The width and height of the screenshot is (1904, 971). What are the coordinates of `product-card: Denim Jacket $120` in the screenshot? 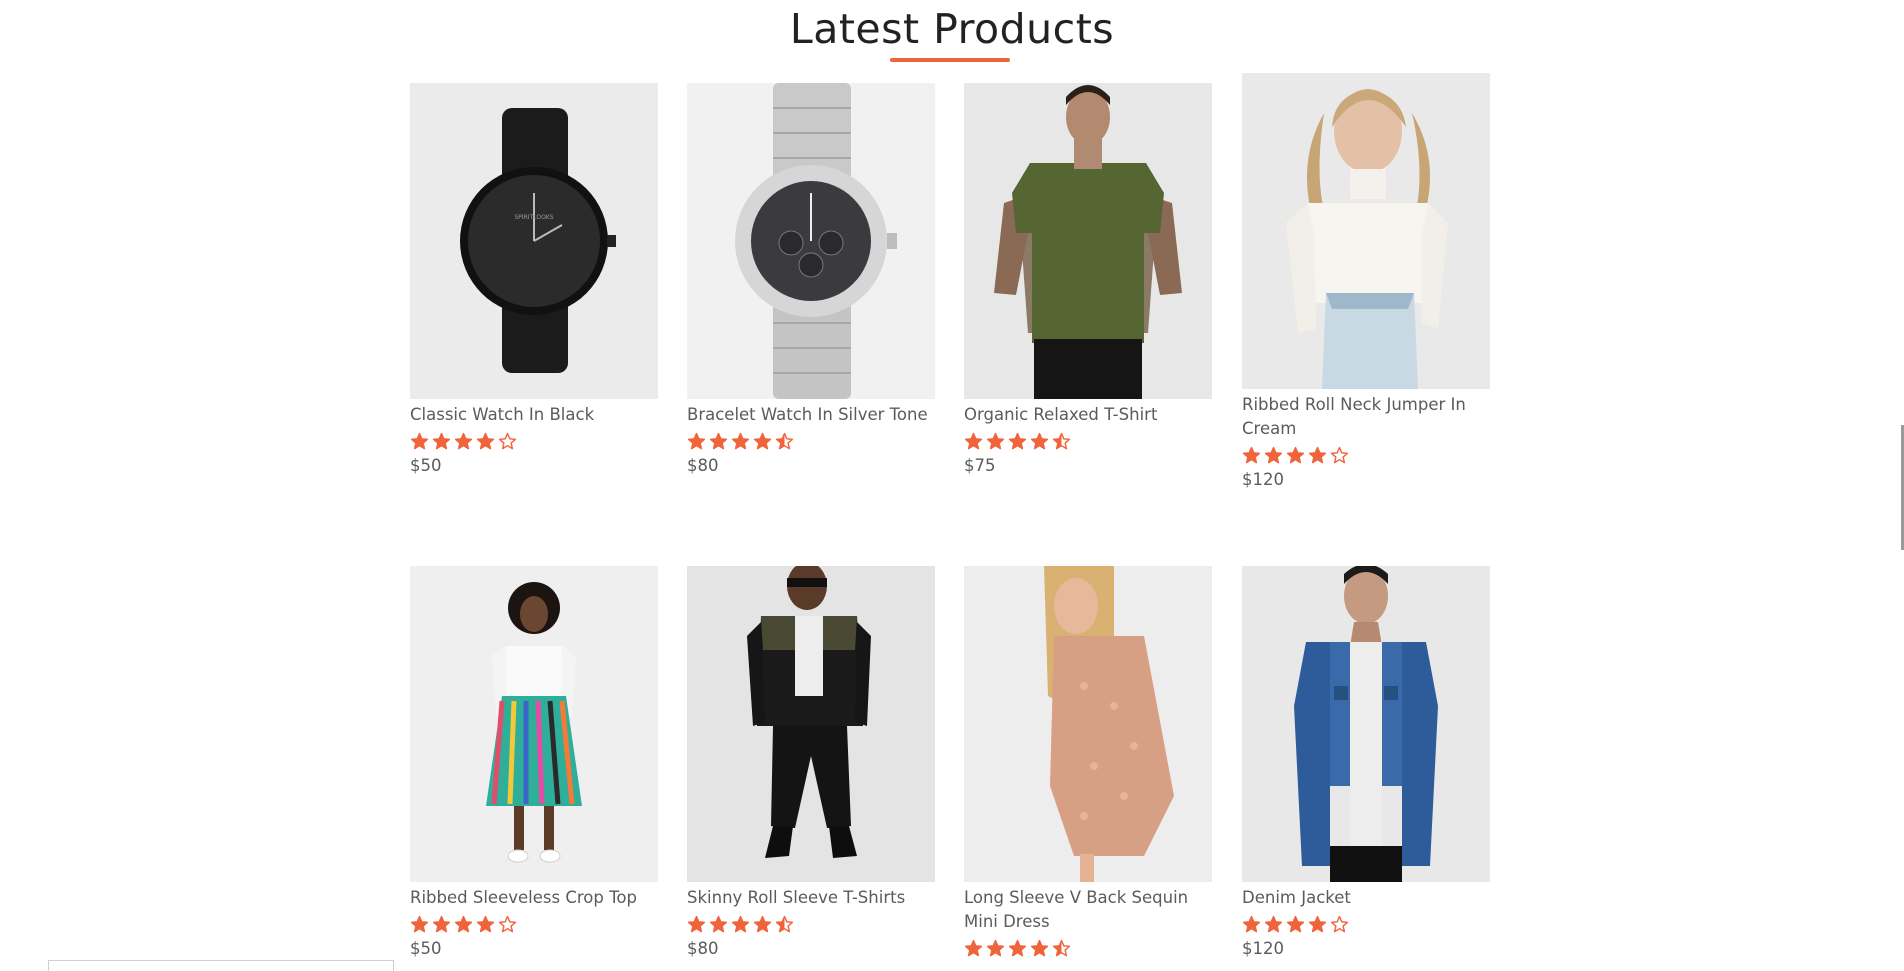 It's located at (1366, 763).